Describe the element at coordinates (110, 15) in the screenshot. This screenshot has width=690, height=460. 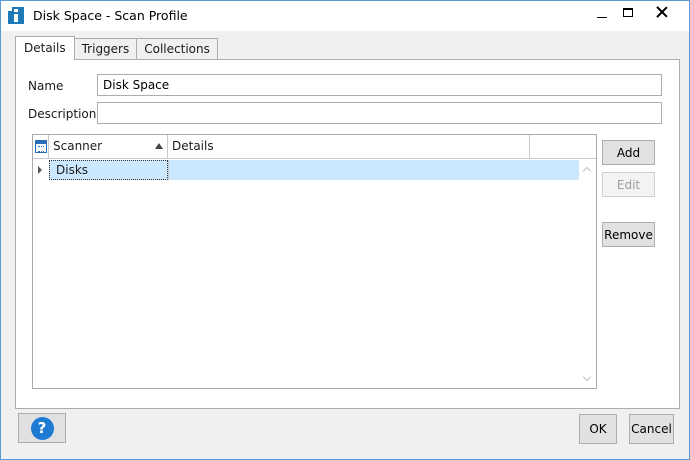
I see `window-title: Disk Space - Scan Profile` at that location.